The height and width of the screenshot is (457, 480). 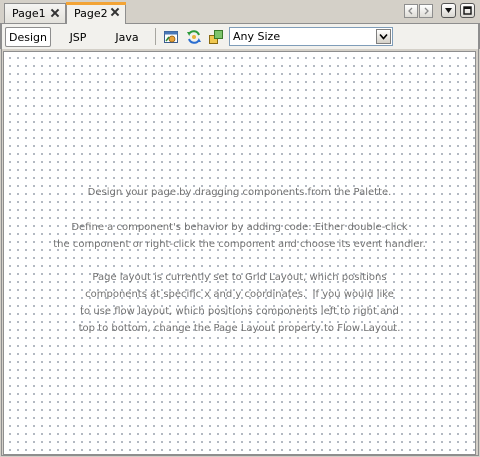 I want to click on chevron-down-icon, so click(x=383, y=36).